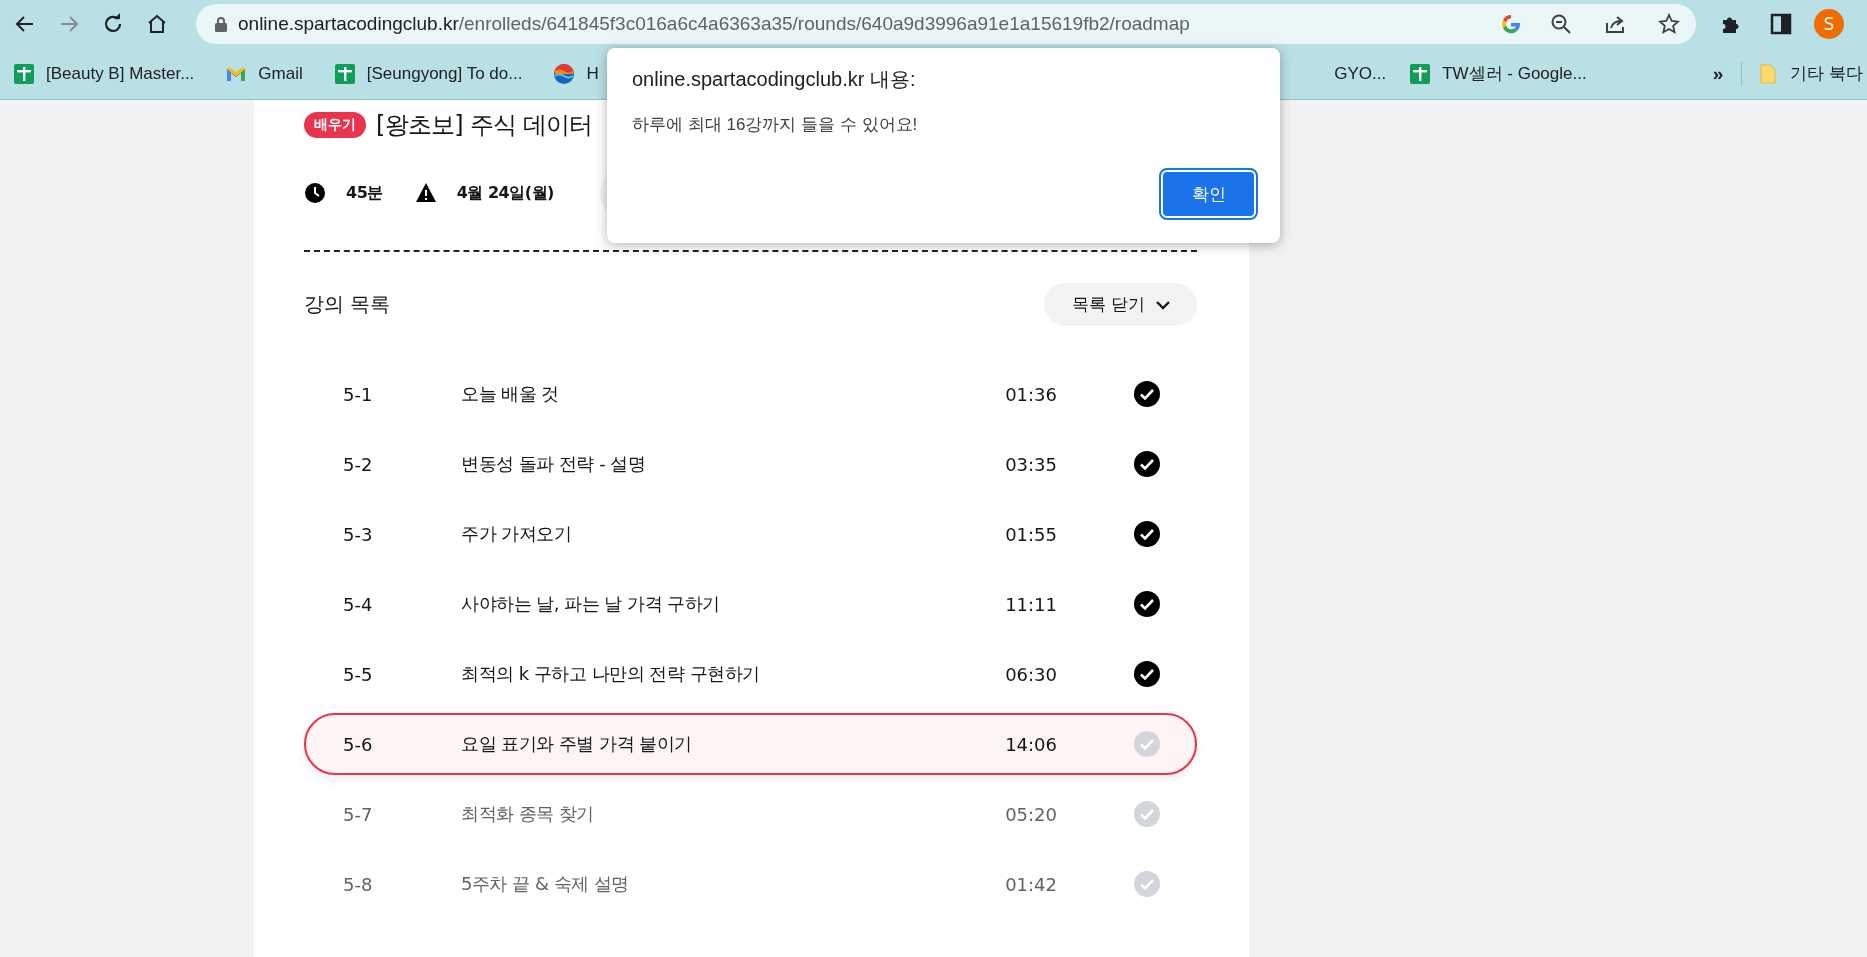 Image resolution: width=1867 pixels, height=957 pixels. I want to click on bookmarks-overflow-button: », so click(1718, 73).